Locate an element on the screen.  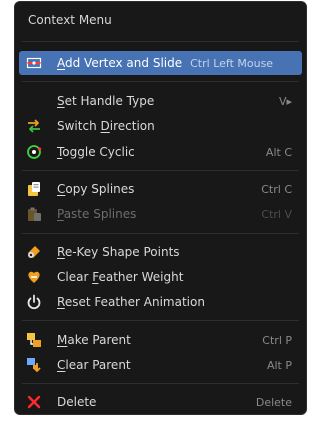
menu-item-label: Add Vertex and Slide is located at coordinates (120, 63).